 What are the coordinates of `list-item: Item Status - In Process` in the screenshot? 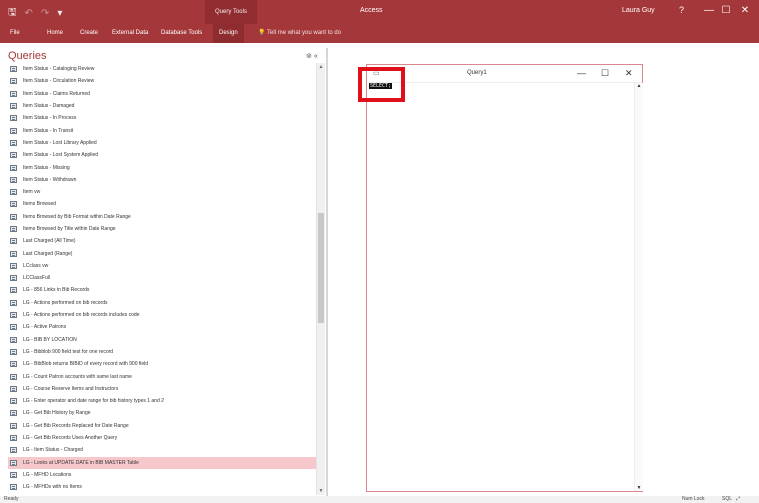 It's located at (162, 118).